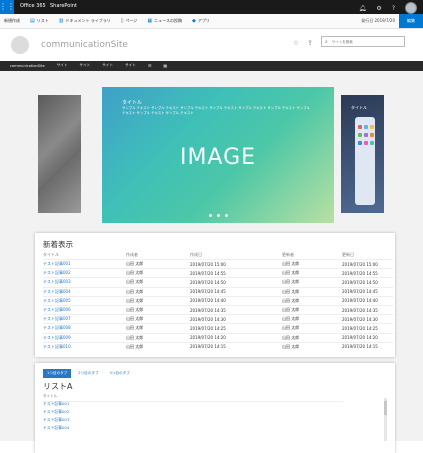 This screenshot has width=423, height=453. I want to click on cell-created: 2019/07/20 14:55, so click(208, 273).